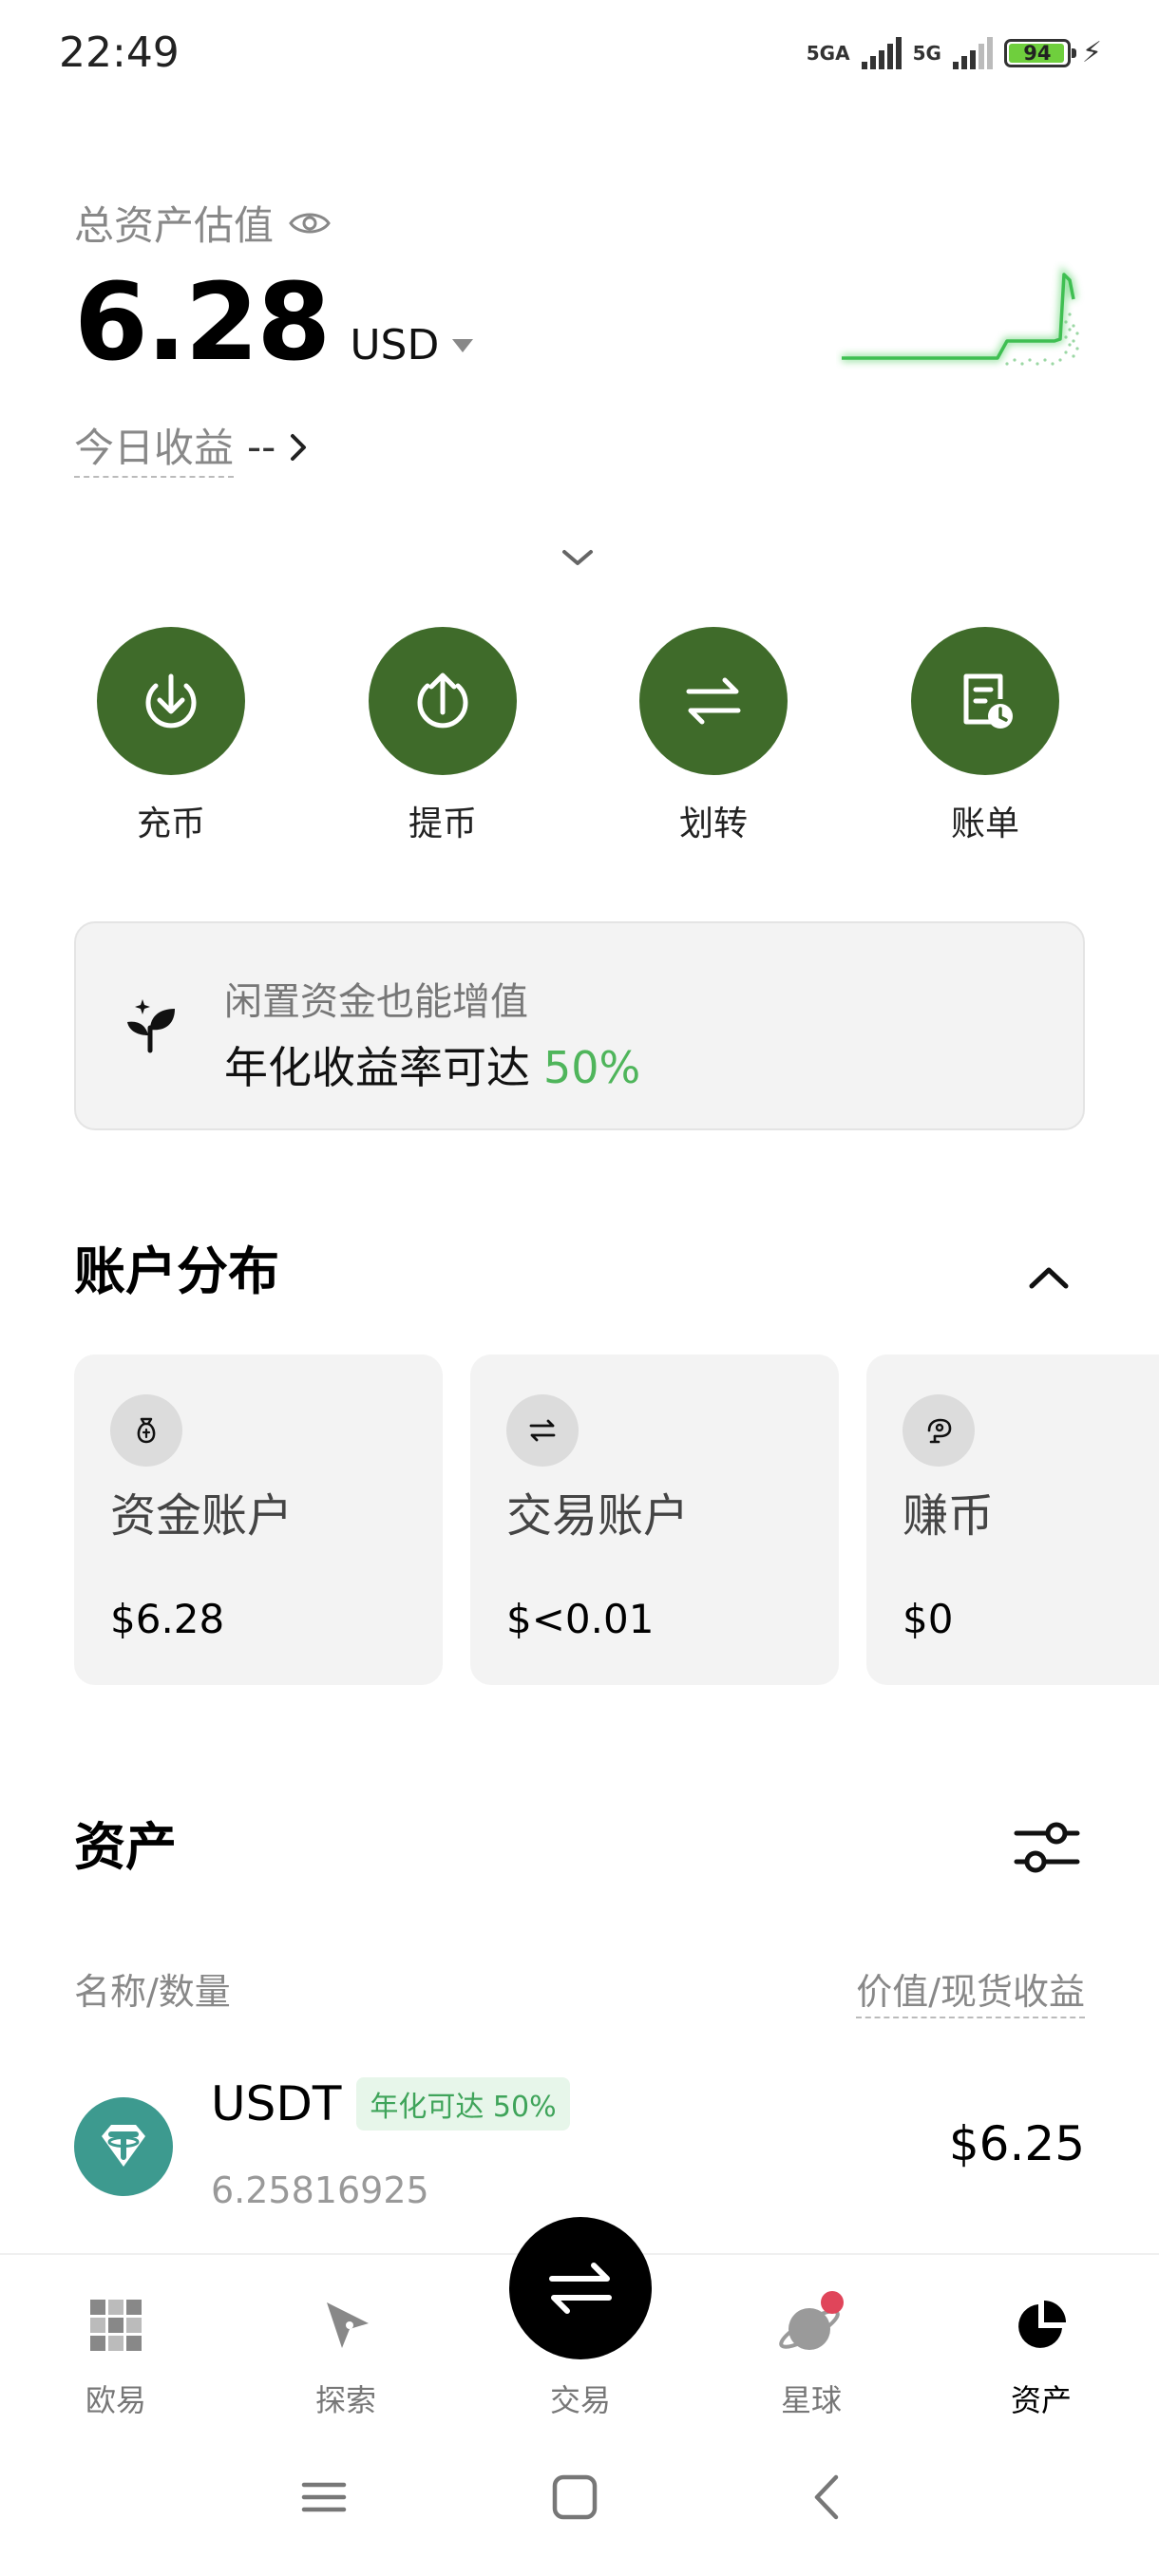  What do you see at coordinates (578, 557) in the screenshot?
I see `expand-chevron-icon` at bounding box center [578, 557].